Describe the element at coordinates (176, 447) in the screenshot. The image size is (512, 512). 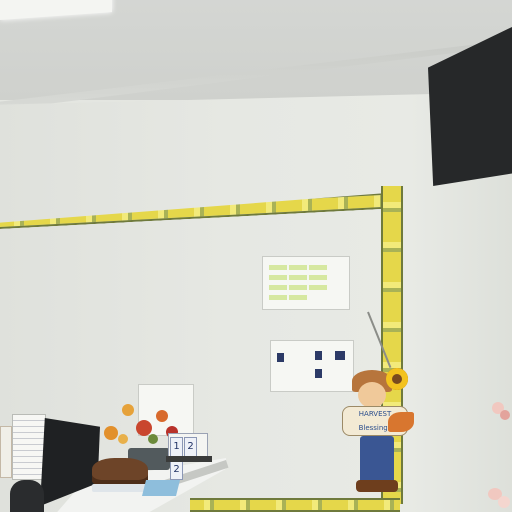
I see `date-digit: 1` at that location.